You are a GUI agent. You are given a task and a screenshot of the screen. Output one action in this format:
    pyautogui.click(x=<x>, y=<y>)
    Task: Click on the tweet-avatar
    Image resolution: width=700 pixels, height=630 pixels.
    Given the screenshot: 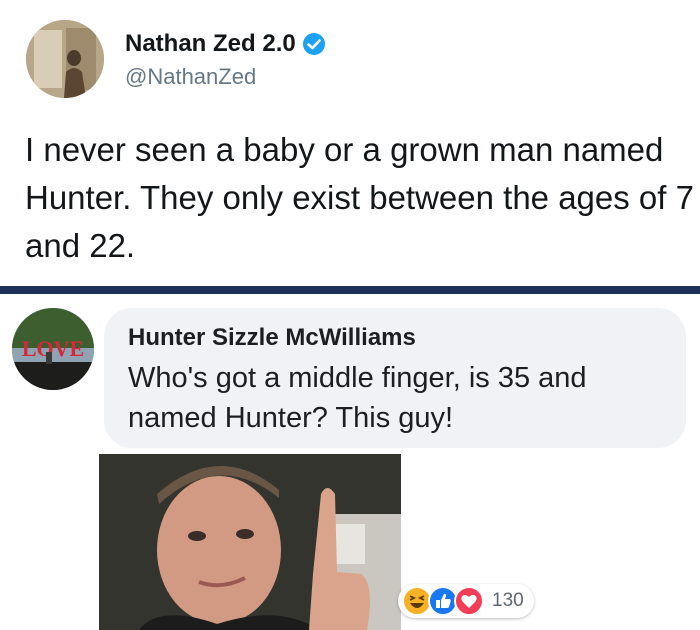 What is the action you would take?
    pyautogui.click(x=65, y=59)
    